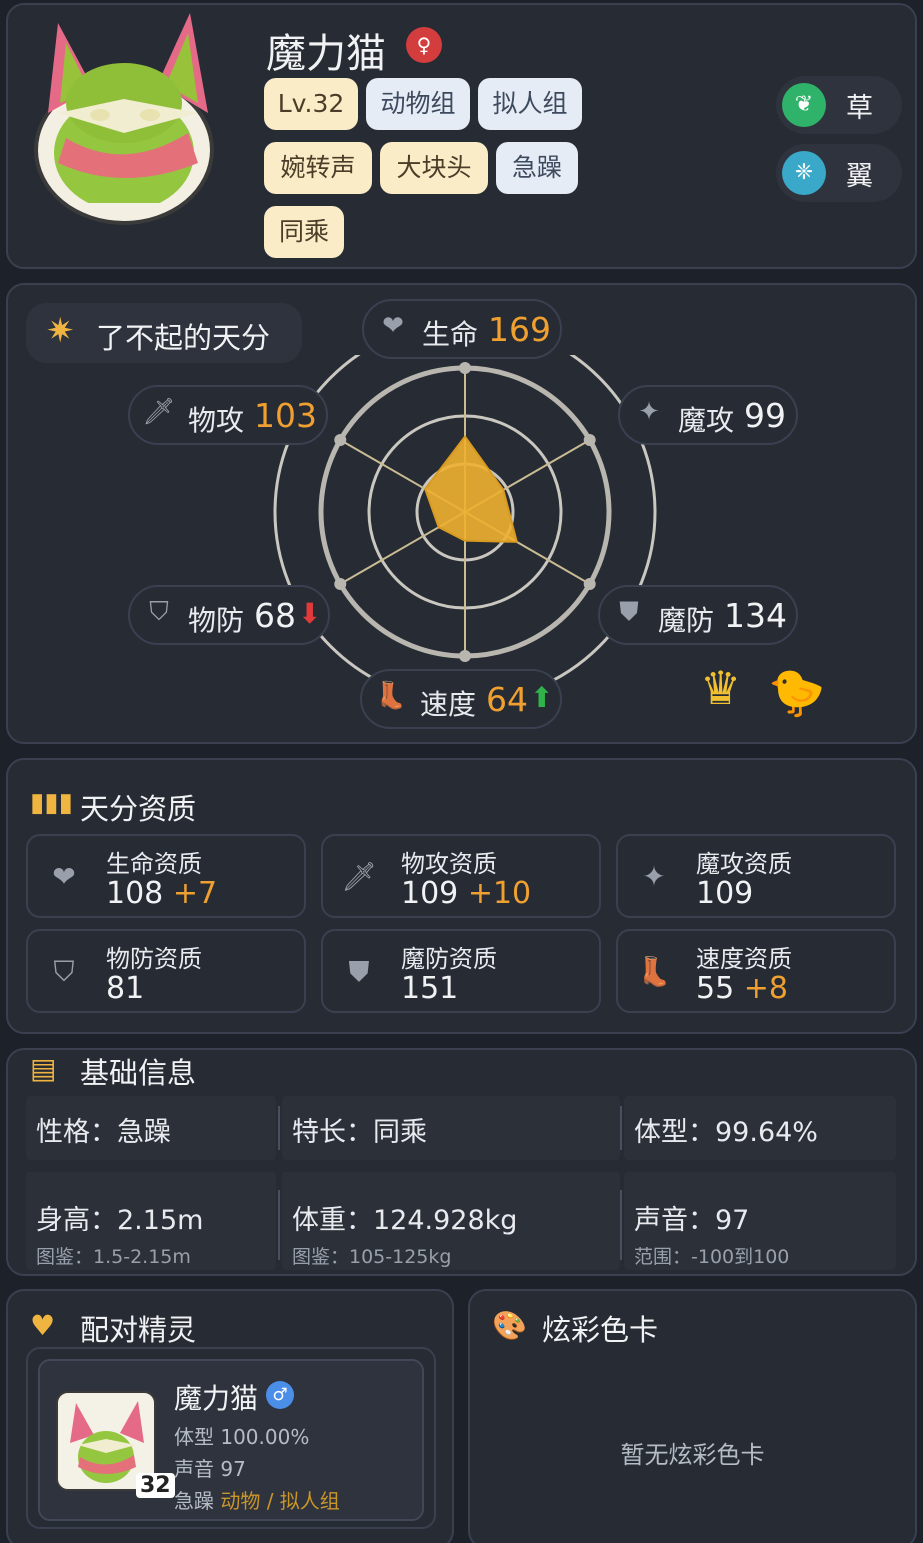 The width and height of the screenshot is (923, 1543). Describe the element at coordinates (216, 1398) in the screenshot. I see `pair-name: 魔力猫` at that location.